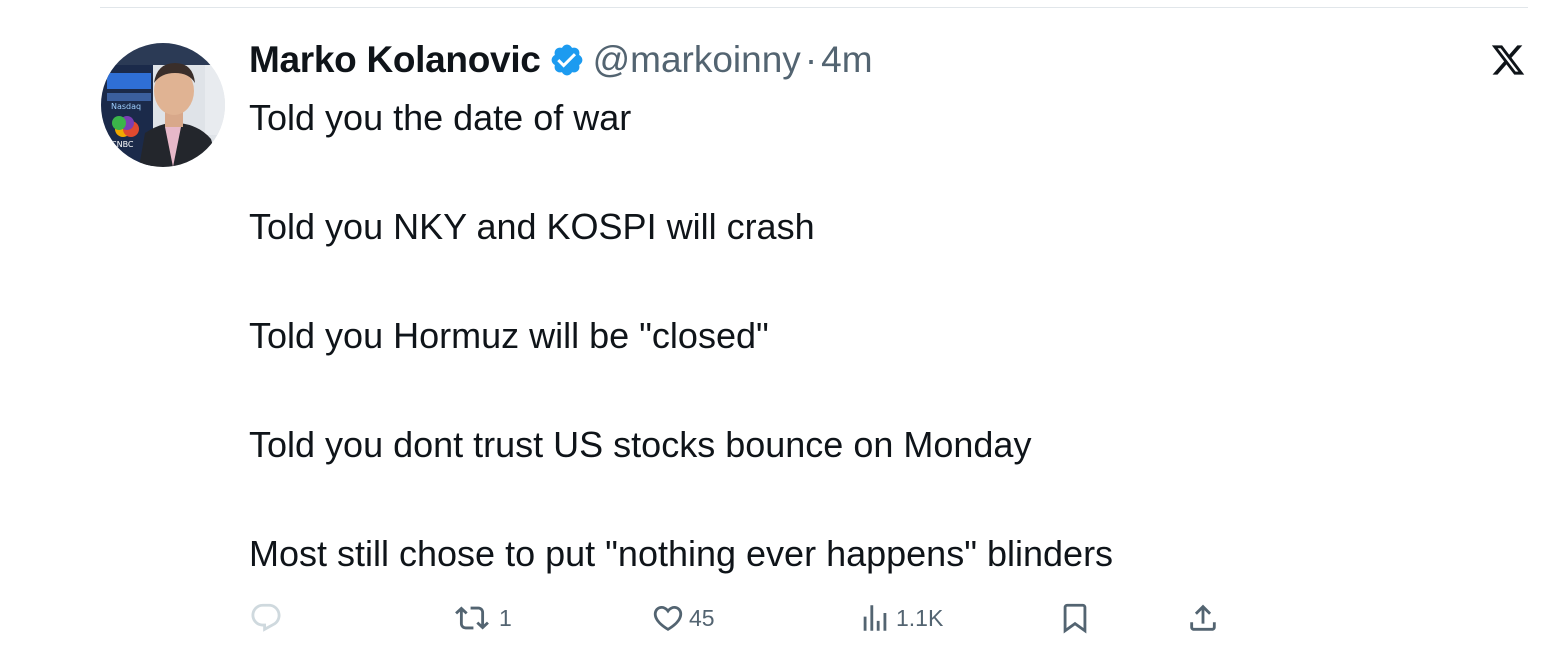 This screenshot has width=1550, height=669. I want to click on like-button: 45, so click(683, 618).